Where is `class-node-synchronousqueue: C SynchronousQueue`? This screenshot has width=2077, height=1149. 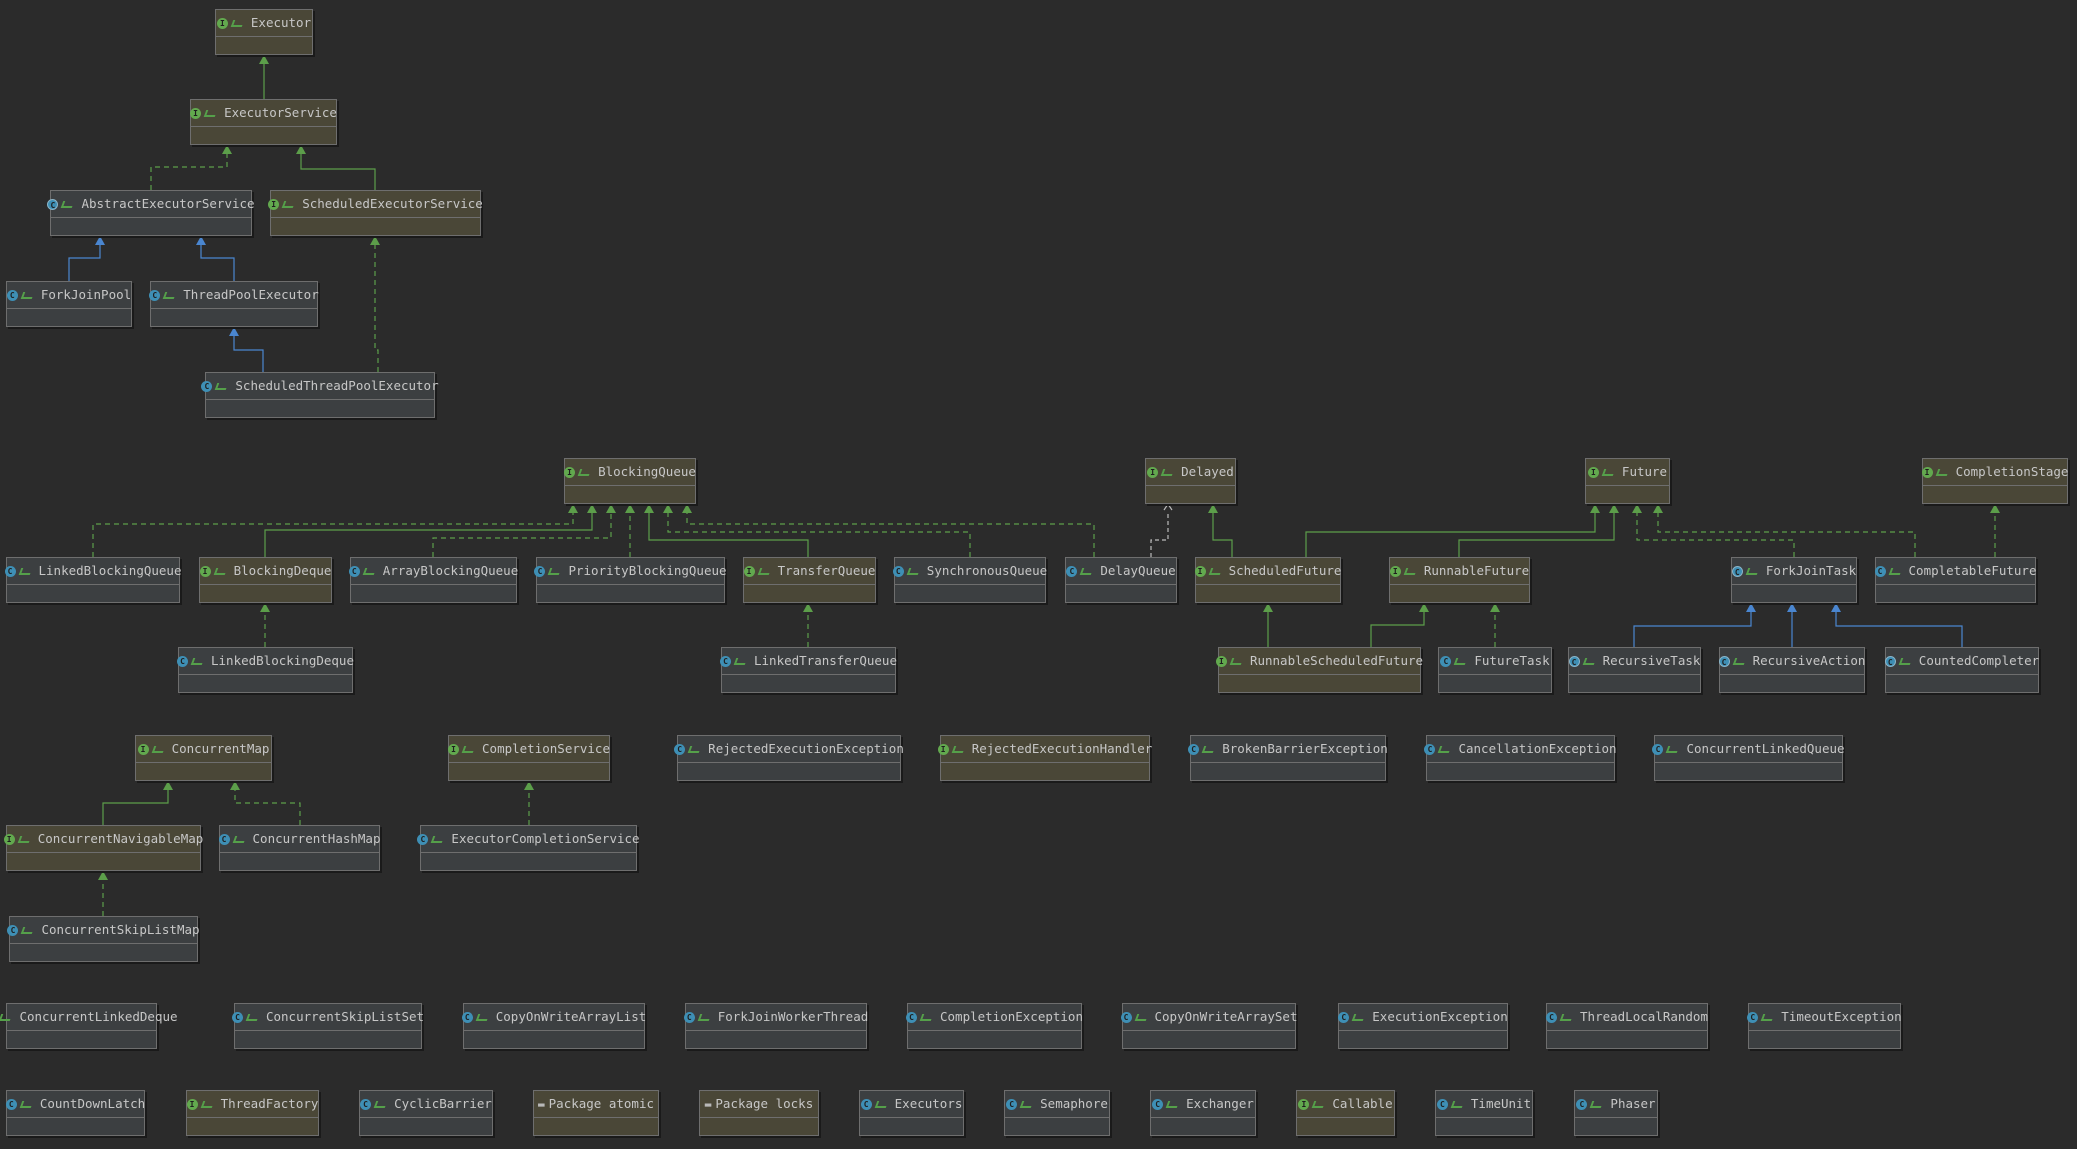 class-node-synchronousqueue: C SynchronousQueue is located at coordinates (969, 580).